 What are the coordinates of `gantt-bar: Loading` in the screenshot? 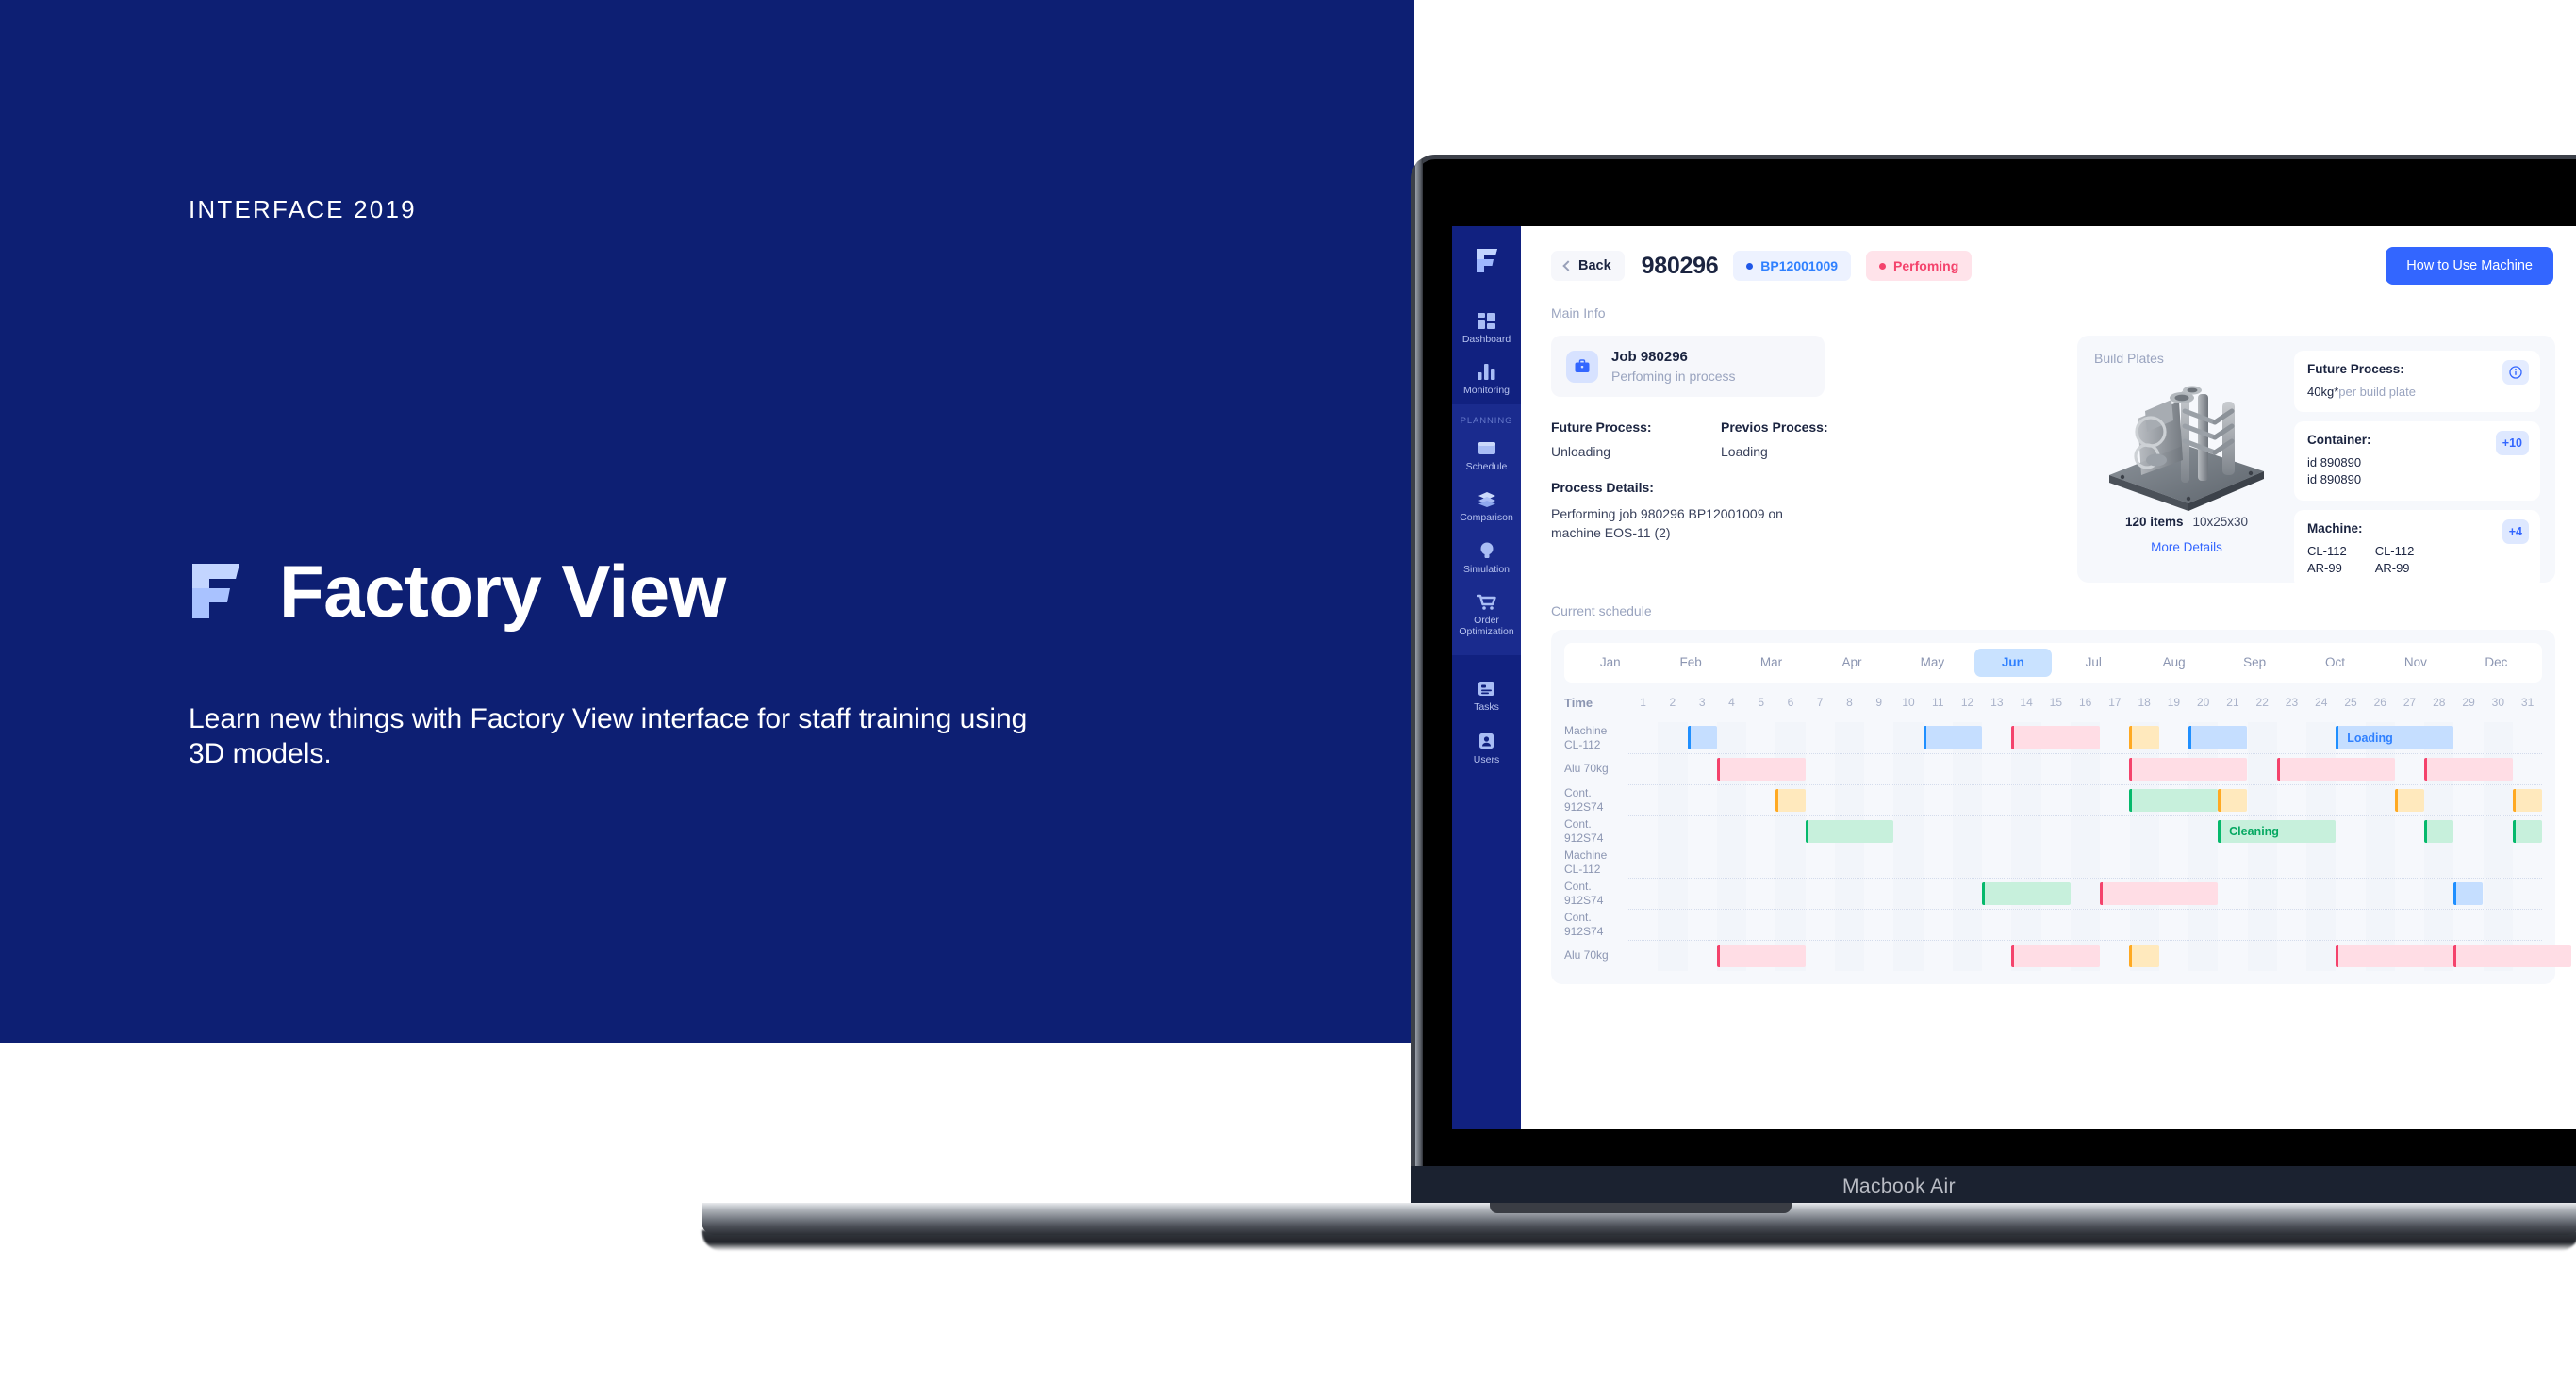 It's located at (2395, 737).